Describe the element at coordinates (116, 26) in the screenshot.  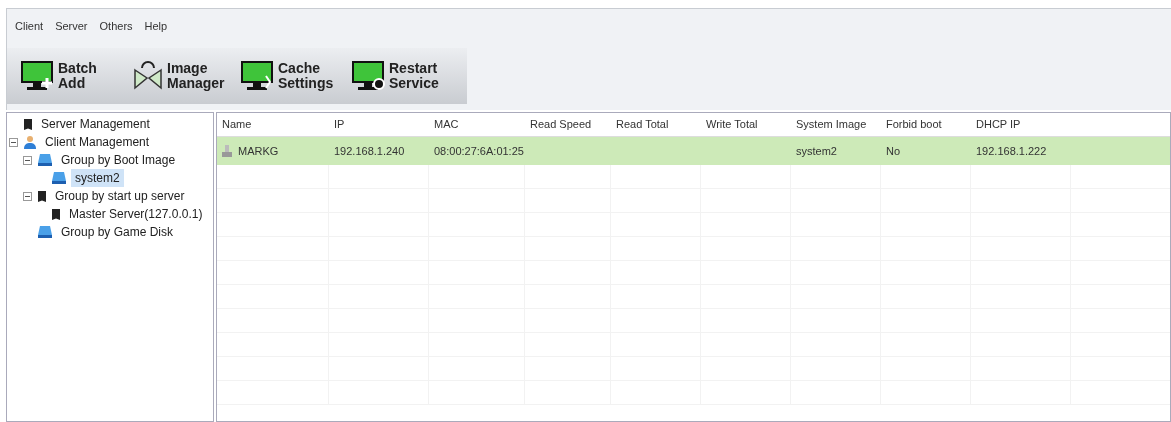
I see `menu-item: Others` at that location.